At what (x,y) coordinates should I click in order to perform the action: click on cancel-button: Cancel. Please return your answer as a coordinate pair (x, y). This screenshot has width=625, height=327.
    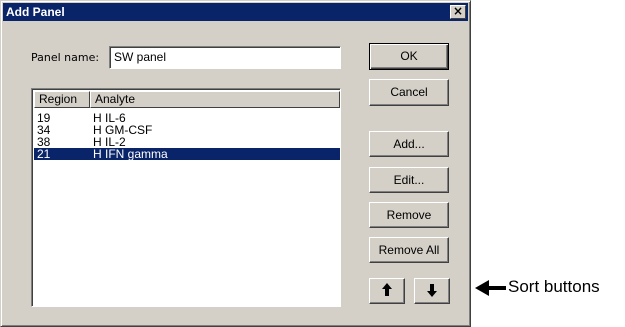
    Looking at the image, I should click on (409, 92).